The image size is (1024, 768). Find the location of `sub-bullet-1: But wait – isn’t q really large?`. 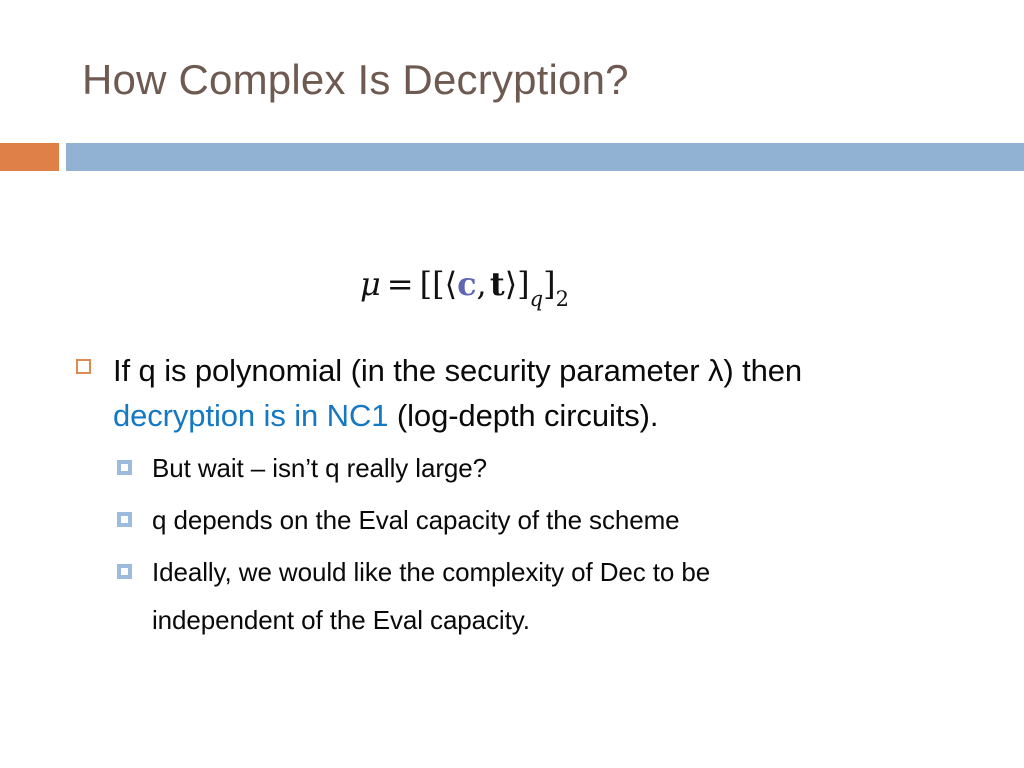

sub-bullet-1: But wait – isn’t q really large? is located at coordinates (512, 468).